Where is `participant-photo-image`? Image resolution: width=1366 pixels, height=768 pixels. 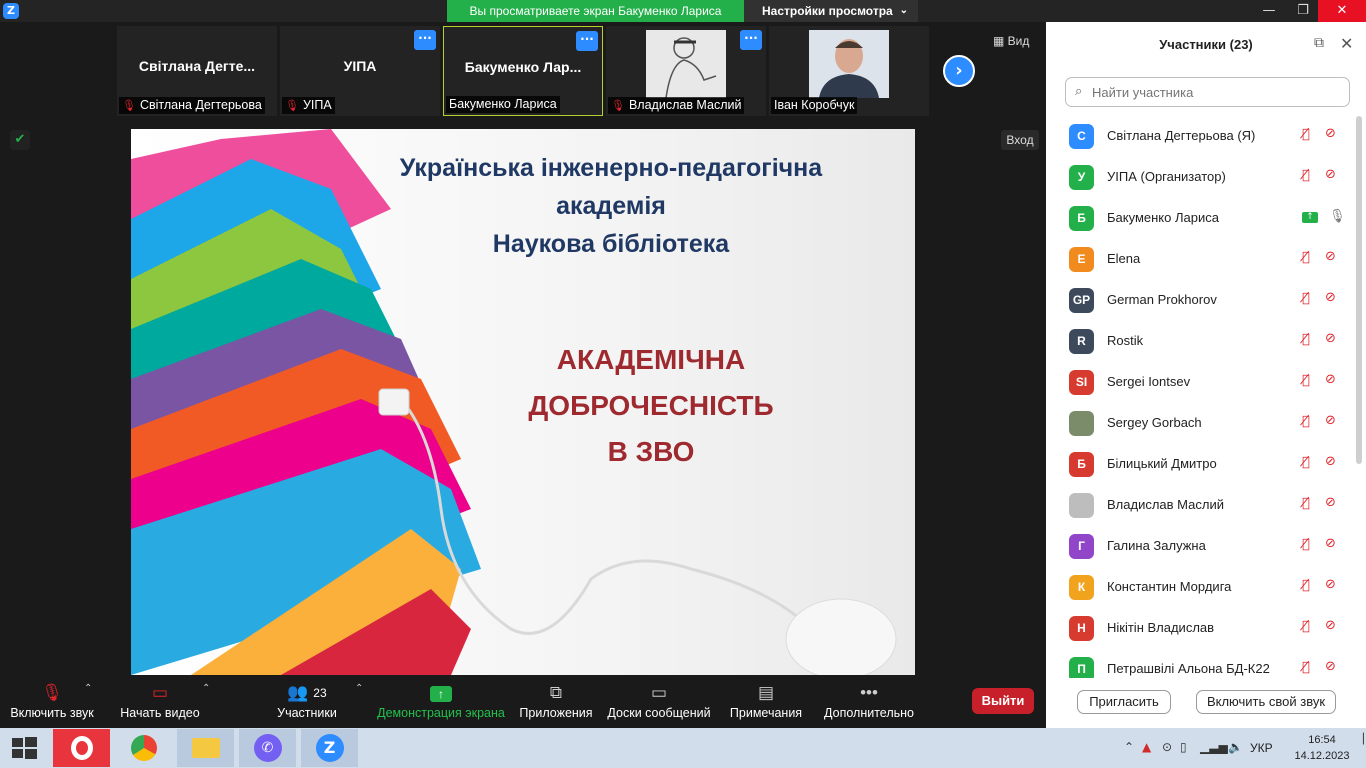 participant-photo-image is located at coordinates (849, 64).